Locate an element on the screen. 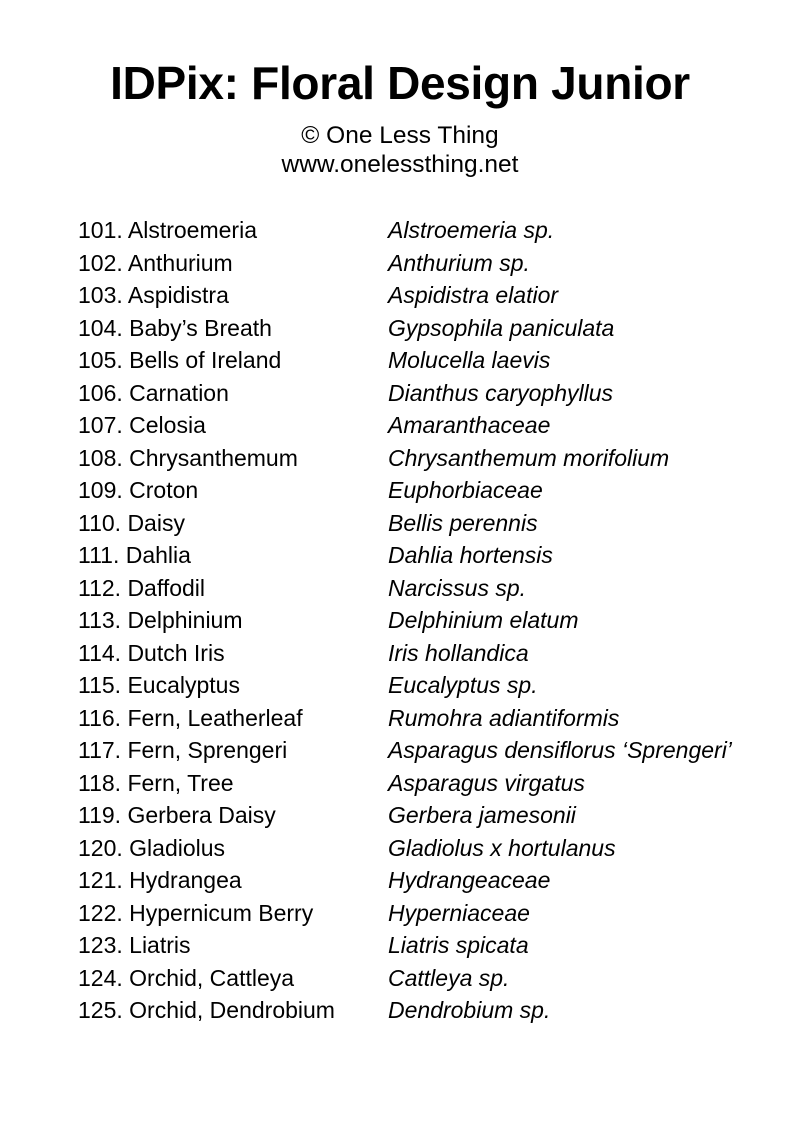 The width and height of the screenshot is (800, 1129). common-name: 108. Chrysanthemum is located at coordinates (188, 457).